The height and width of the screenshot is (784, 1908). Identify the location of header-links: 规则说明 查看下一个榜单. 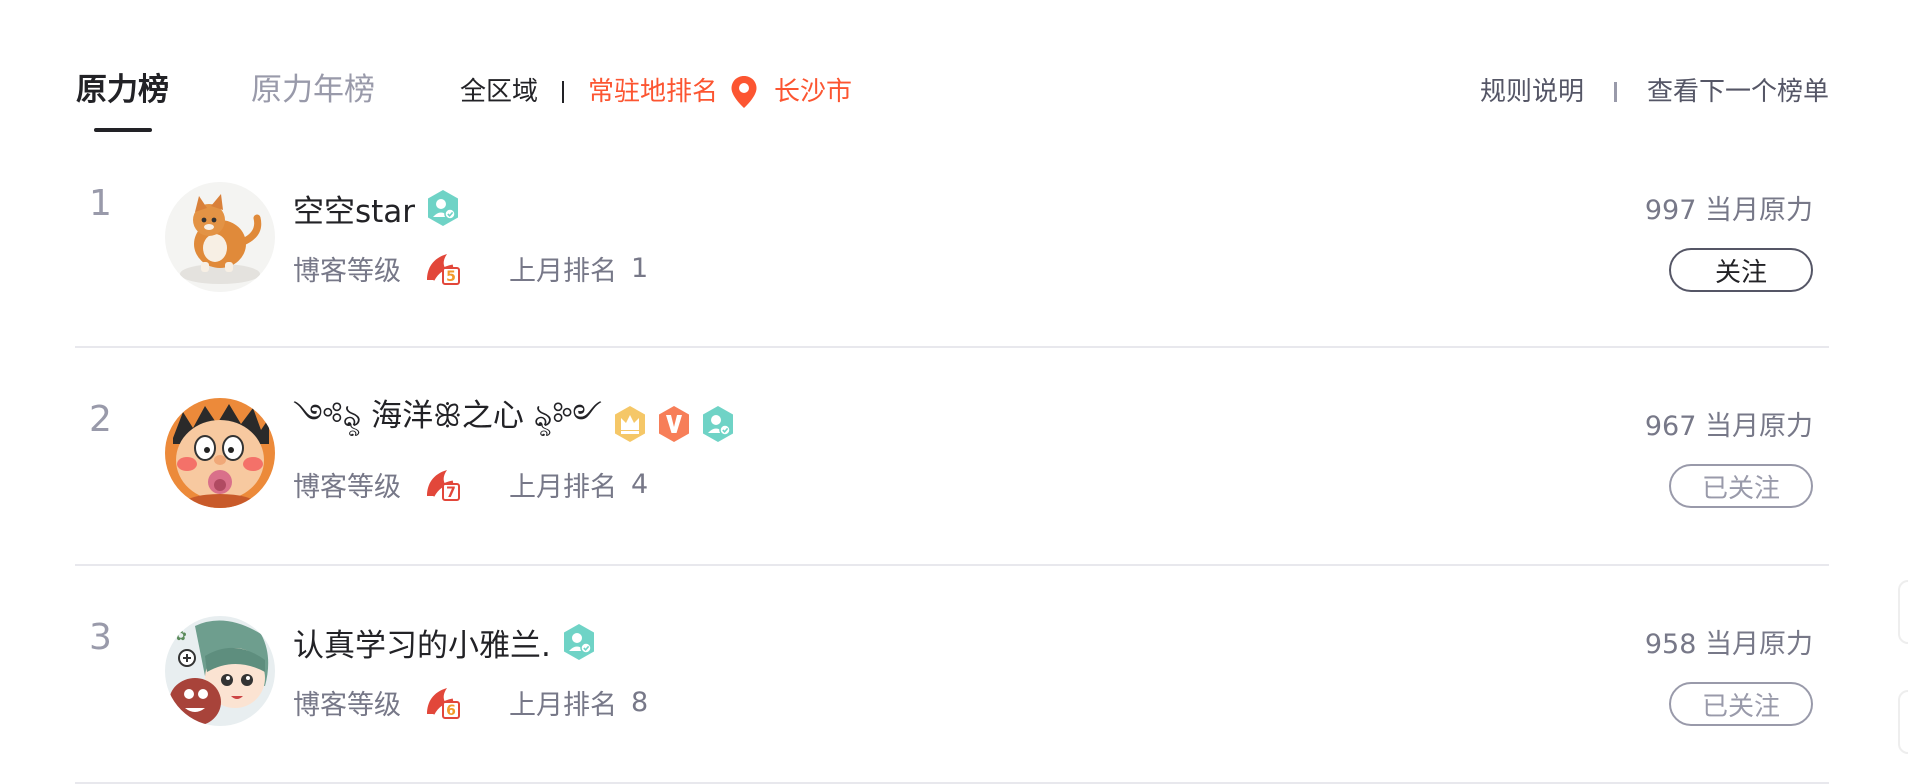
(1654, 92).